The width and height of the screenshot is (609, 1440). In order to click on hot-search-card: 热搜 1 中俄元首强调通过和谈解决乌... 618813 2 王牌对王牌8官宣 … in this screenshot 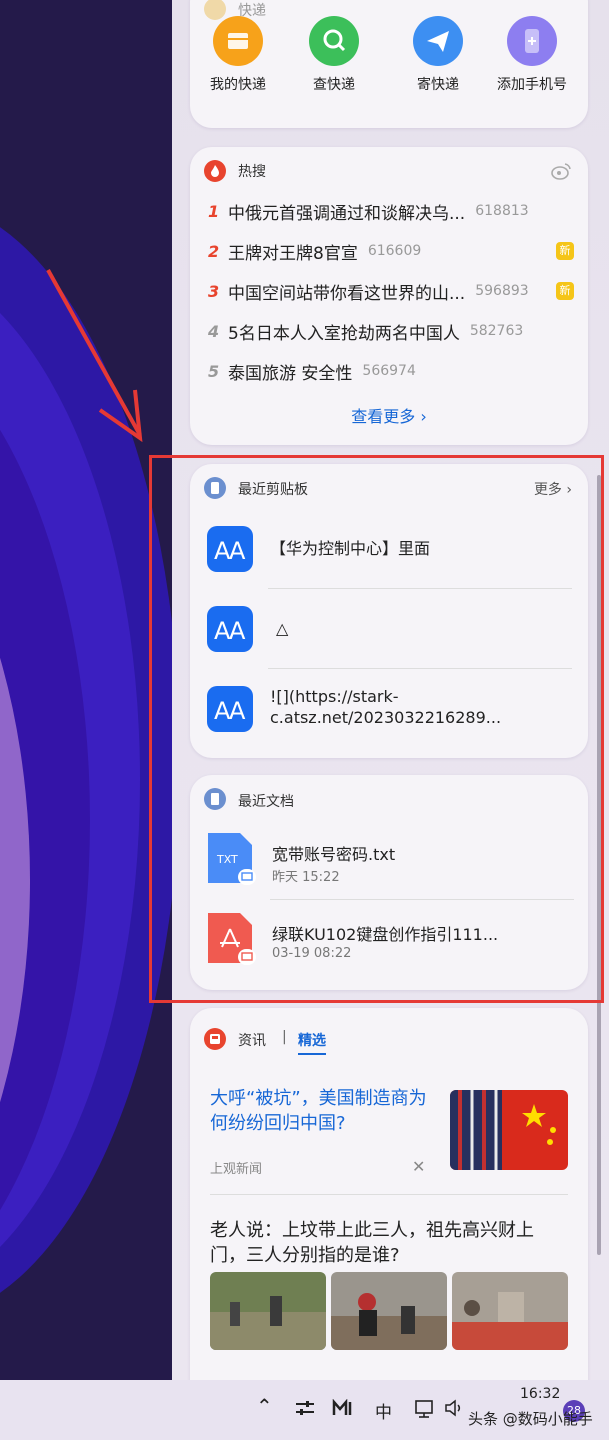, I will do `click(389, 296)`.